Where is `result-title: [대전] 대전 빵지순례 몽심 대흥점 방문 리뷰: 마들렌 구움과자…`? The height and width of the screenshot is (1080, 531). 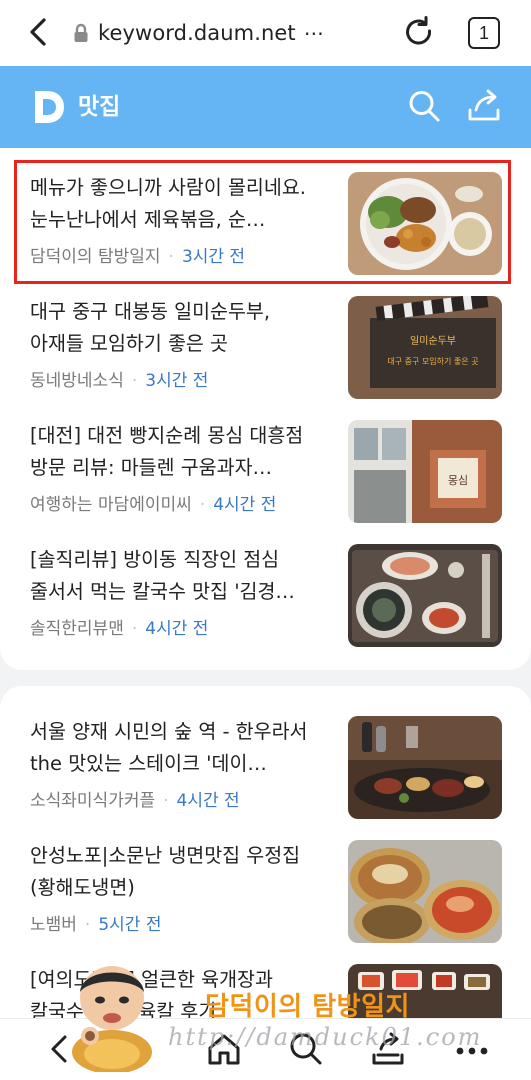 result-title: [대전] 대전 빵지순례 몽심 대흥점 방문 리뷰: 마들렌 구움과자… is located at coordinates (180, 452).